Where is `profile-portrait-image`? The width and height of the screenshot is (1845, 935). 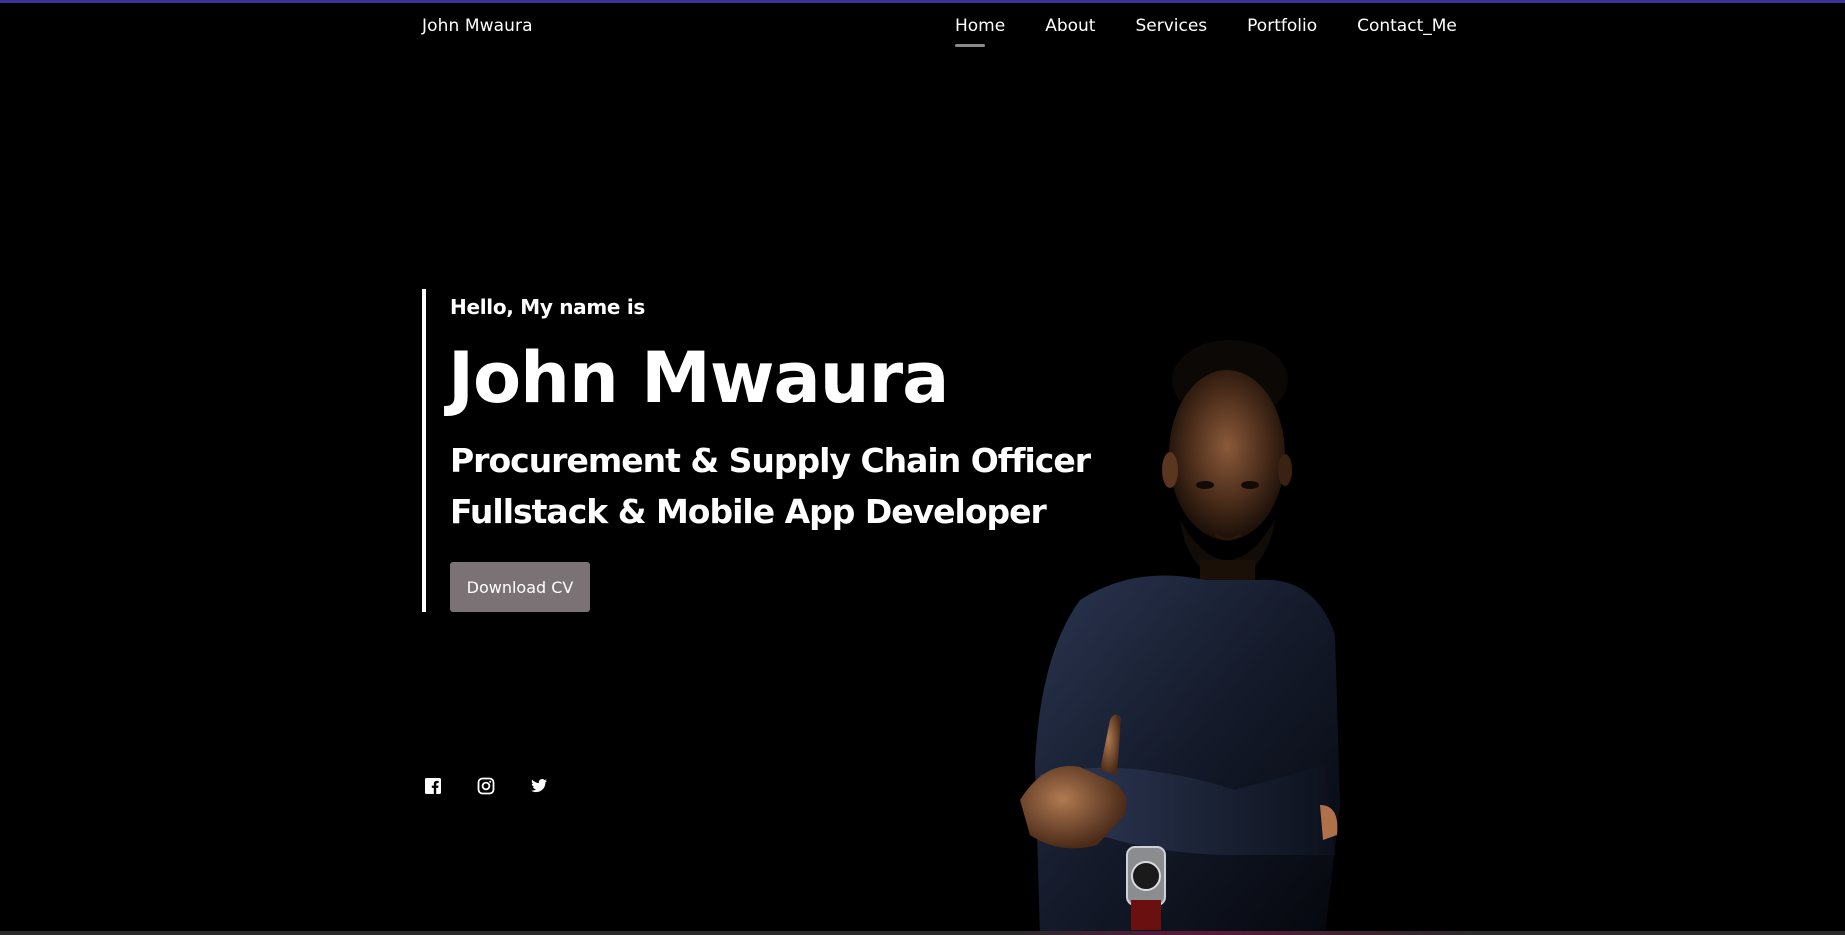 profile-portrait-image is located at coordinates (1180, 637).